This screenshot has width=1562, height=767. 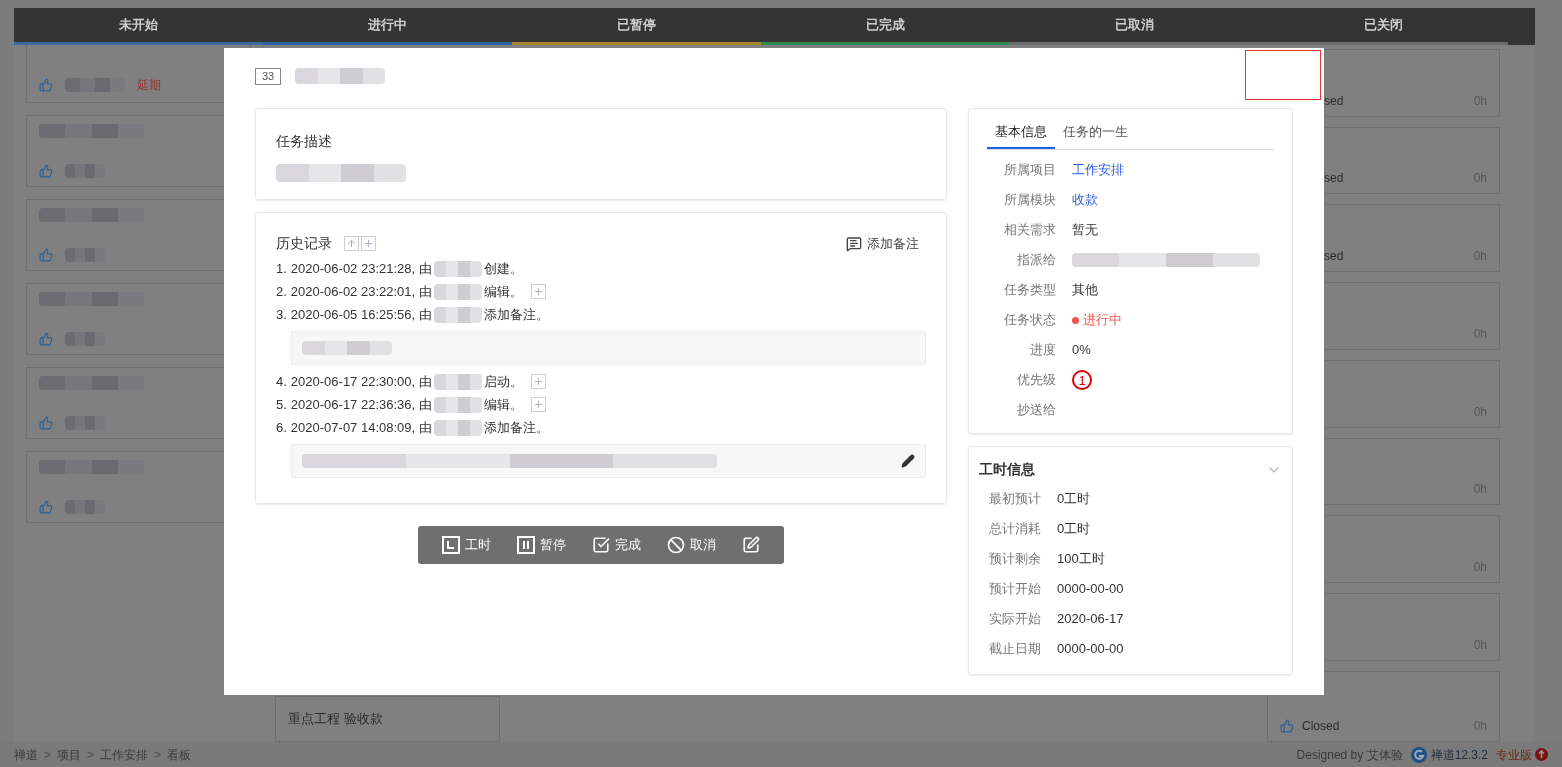 I want to click on field-link: 收款, so click(x=1085, y=200).